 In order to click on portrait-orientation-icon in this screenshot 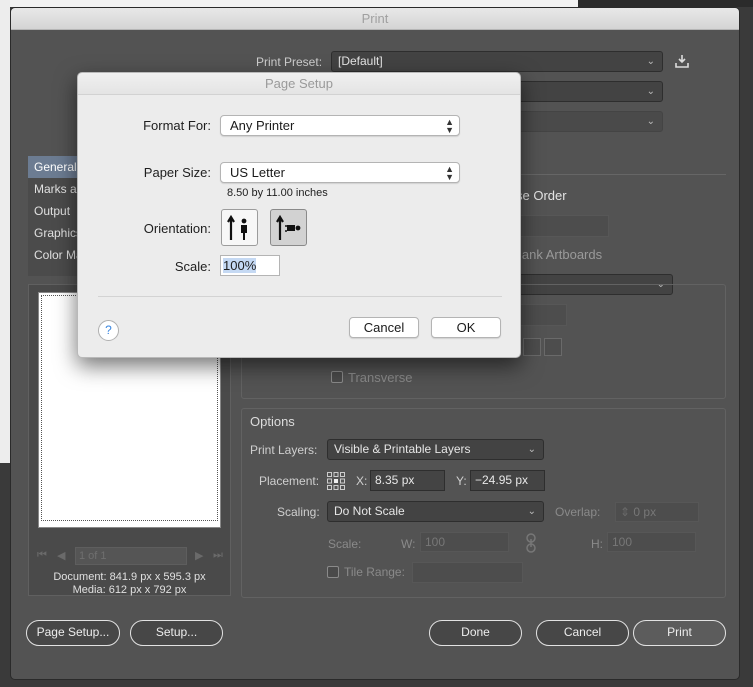, I will do `click(237, 227)`.